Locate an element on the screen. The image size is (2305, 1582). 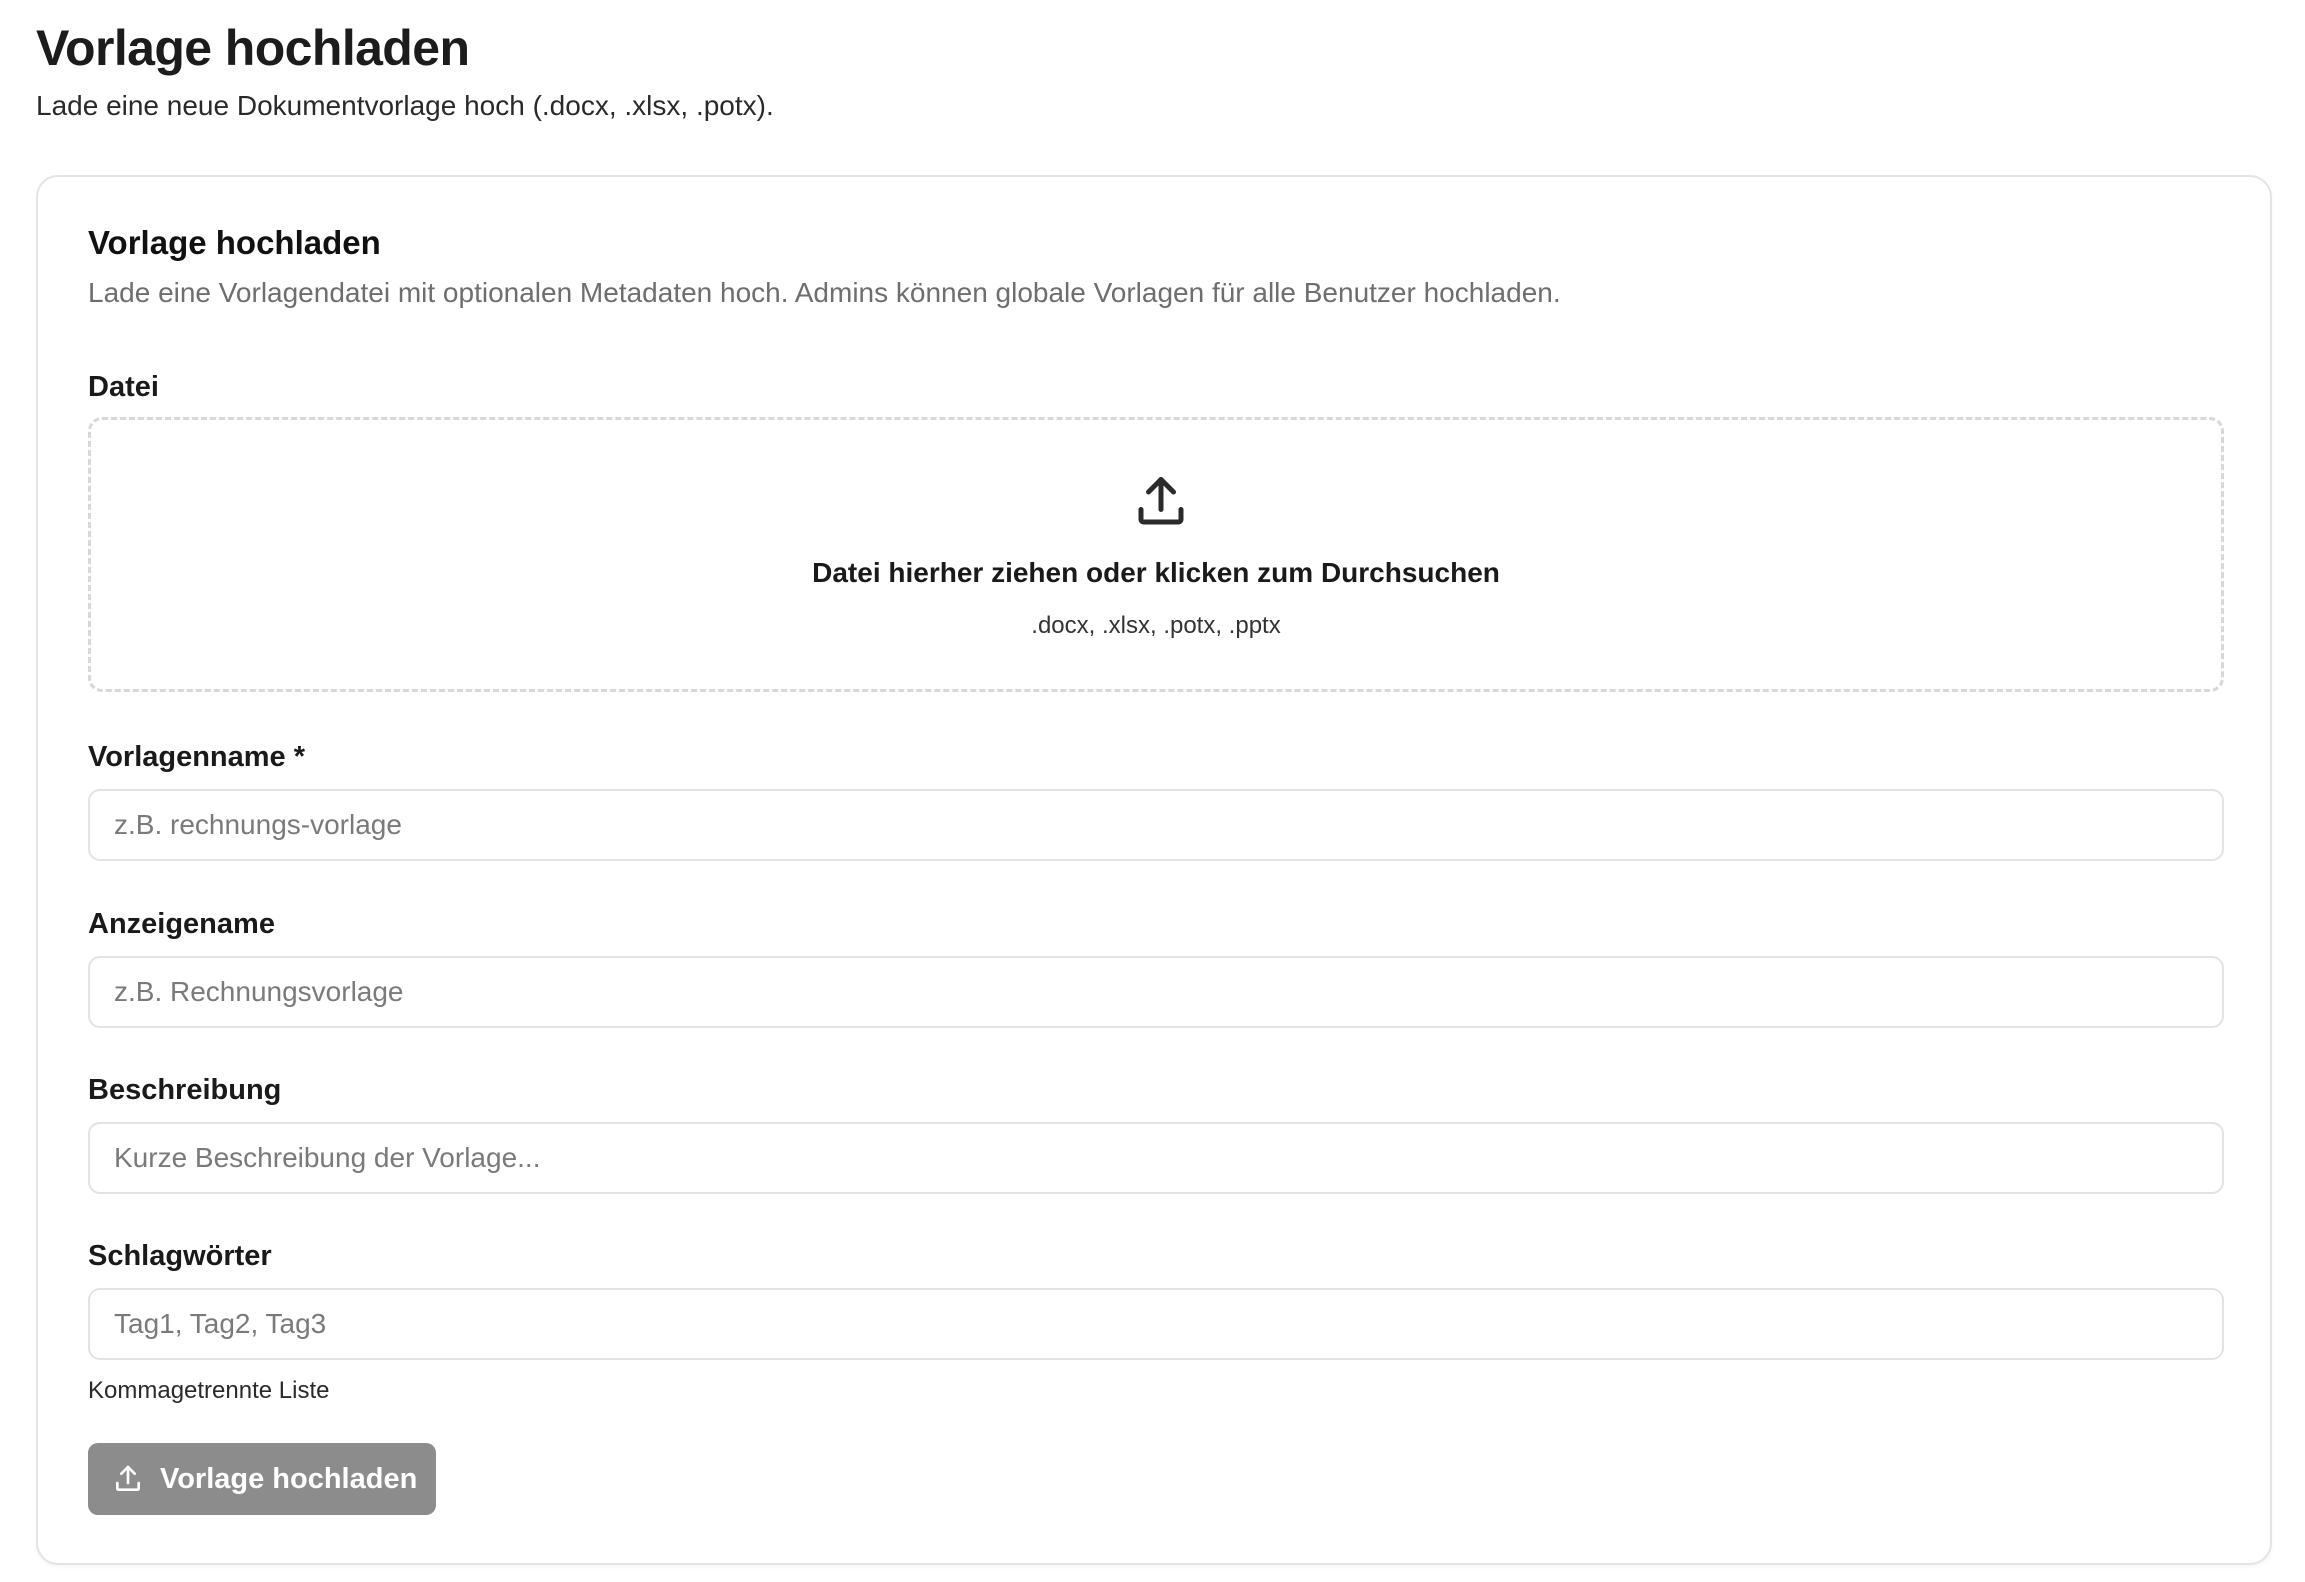
page-title: Vorlage hochladen is located at coordinates (253, 48).